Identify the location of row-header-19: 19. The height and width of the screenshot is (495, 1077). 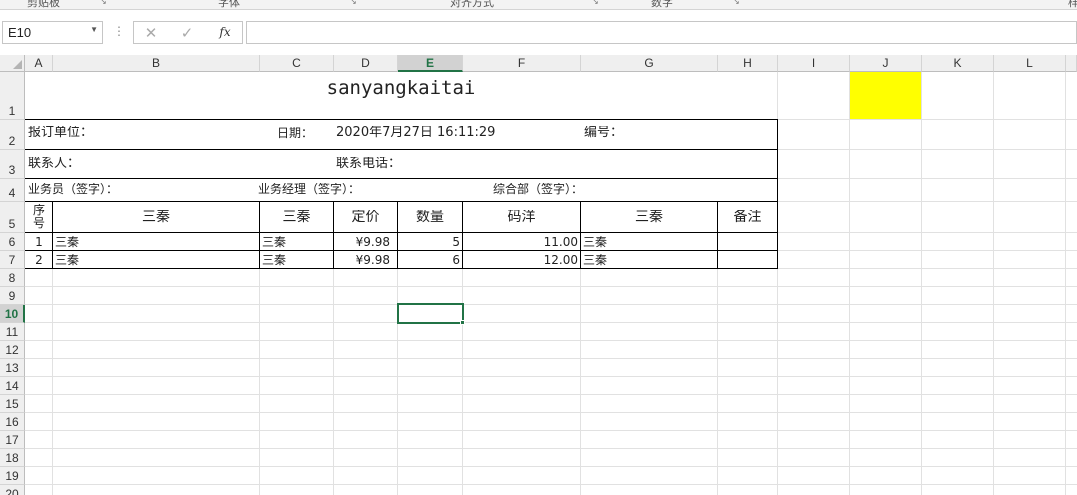
(12, 476).